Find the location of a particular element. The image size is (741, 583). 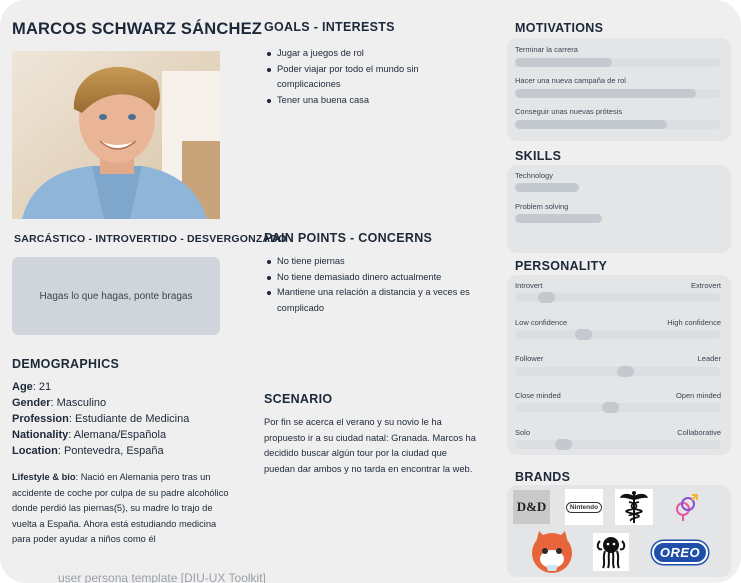

list-item: No tiene piernas is located at coordinates (375, 262).